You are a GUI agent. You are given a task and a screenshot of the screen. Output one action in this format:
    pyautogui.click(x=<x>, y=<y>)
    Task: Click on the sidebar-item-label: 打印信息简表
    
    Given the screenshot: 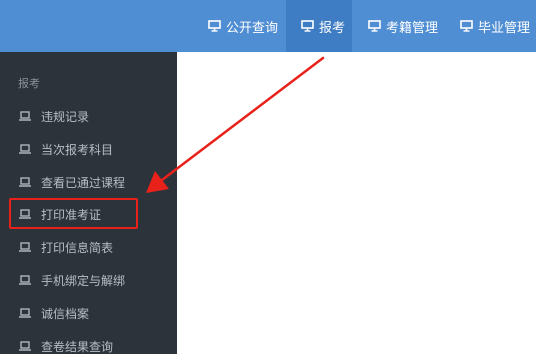 What is the action you would take?
    pyautogui.click(x=77, y=247)
    